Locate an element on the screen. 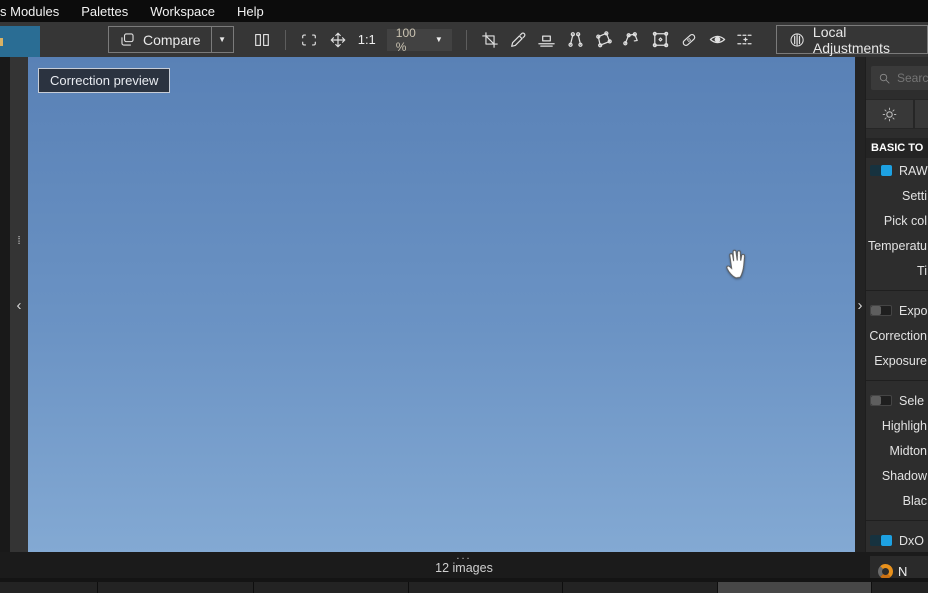  horizon-icon is located at coordinates (546, 41).